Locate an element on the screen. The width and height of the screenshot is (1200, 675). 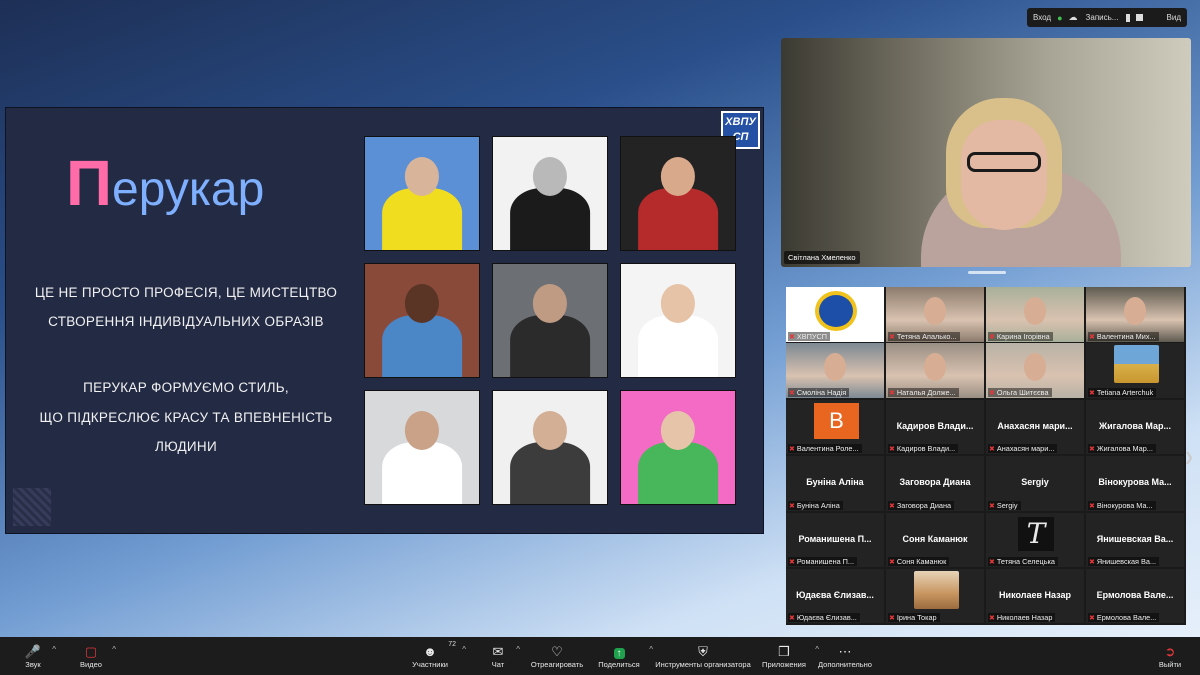
participant-tile: Буніна Аліна ✖ Буніна Аліна is located at coordinates (835, 483).